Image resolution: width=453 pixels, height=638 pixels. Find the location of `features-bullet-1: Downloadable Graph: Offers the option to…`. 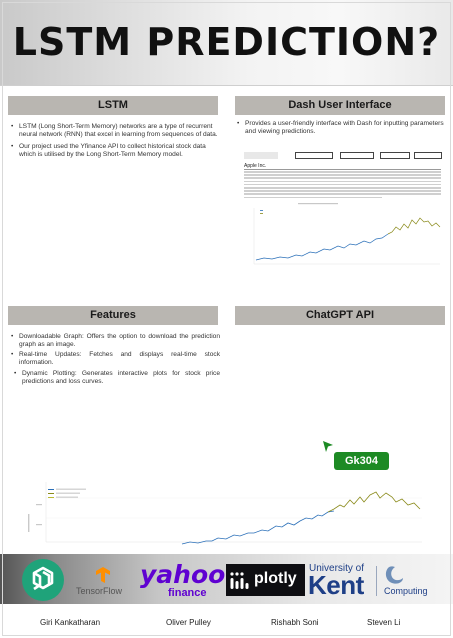

features-bullet-1: Downloadable Graph: Offers the option to… is located at coordinates (115, 341).